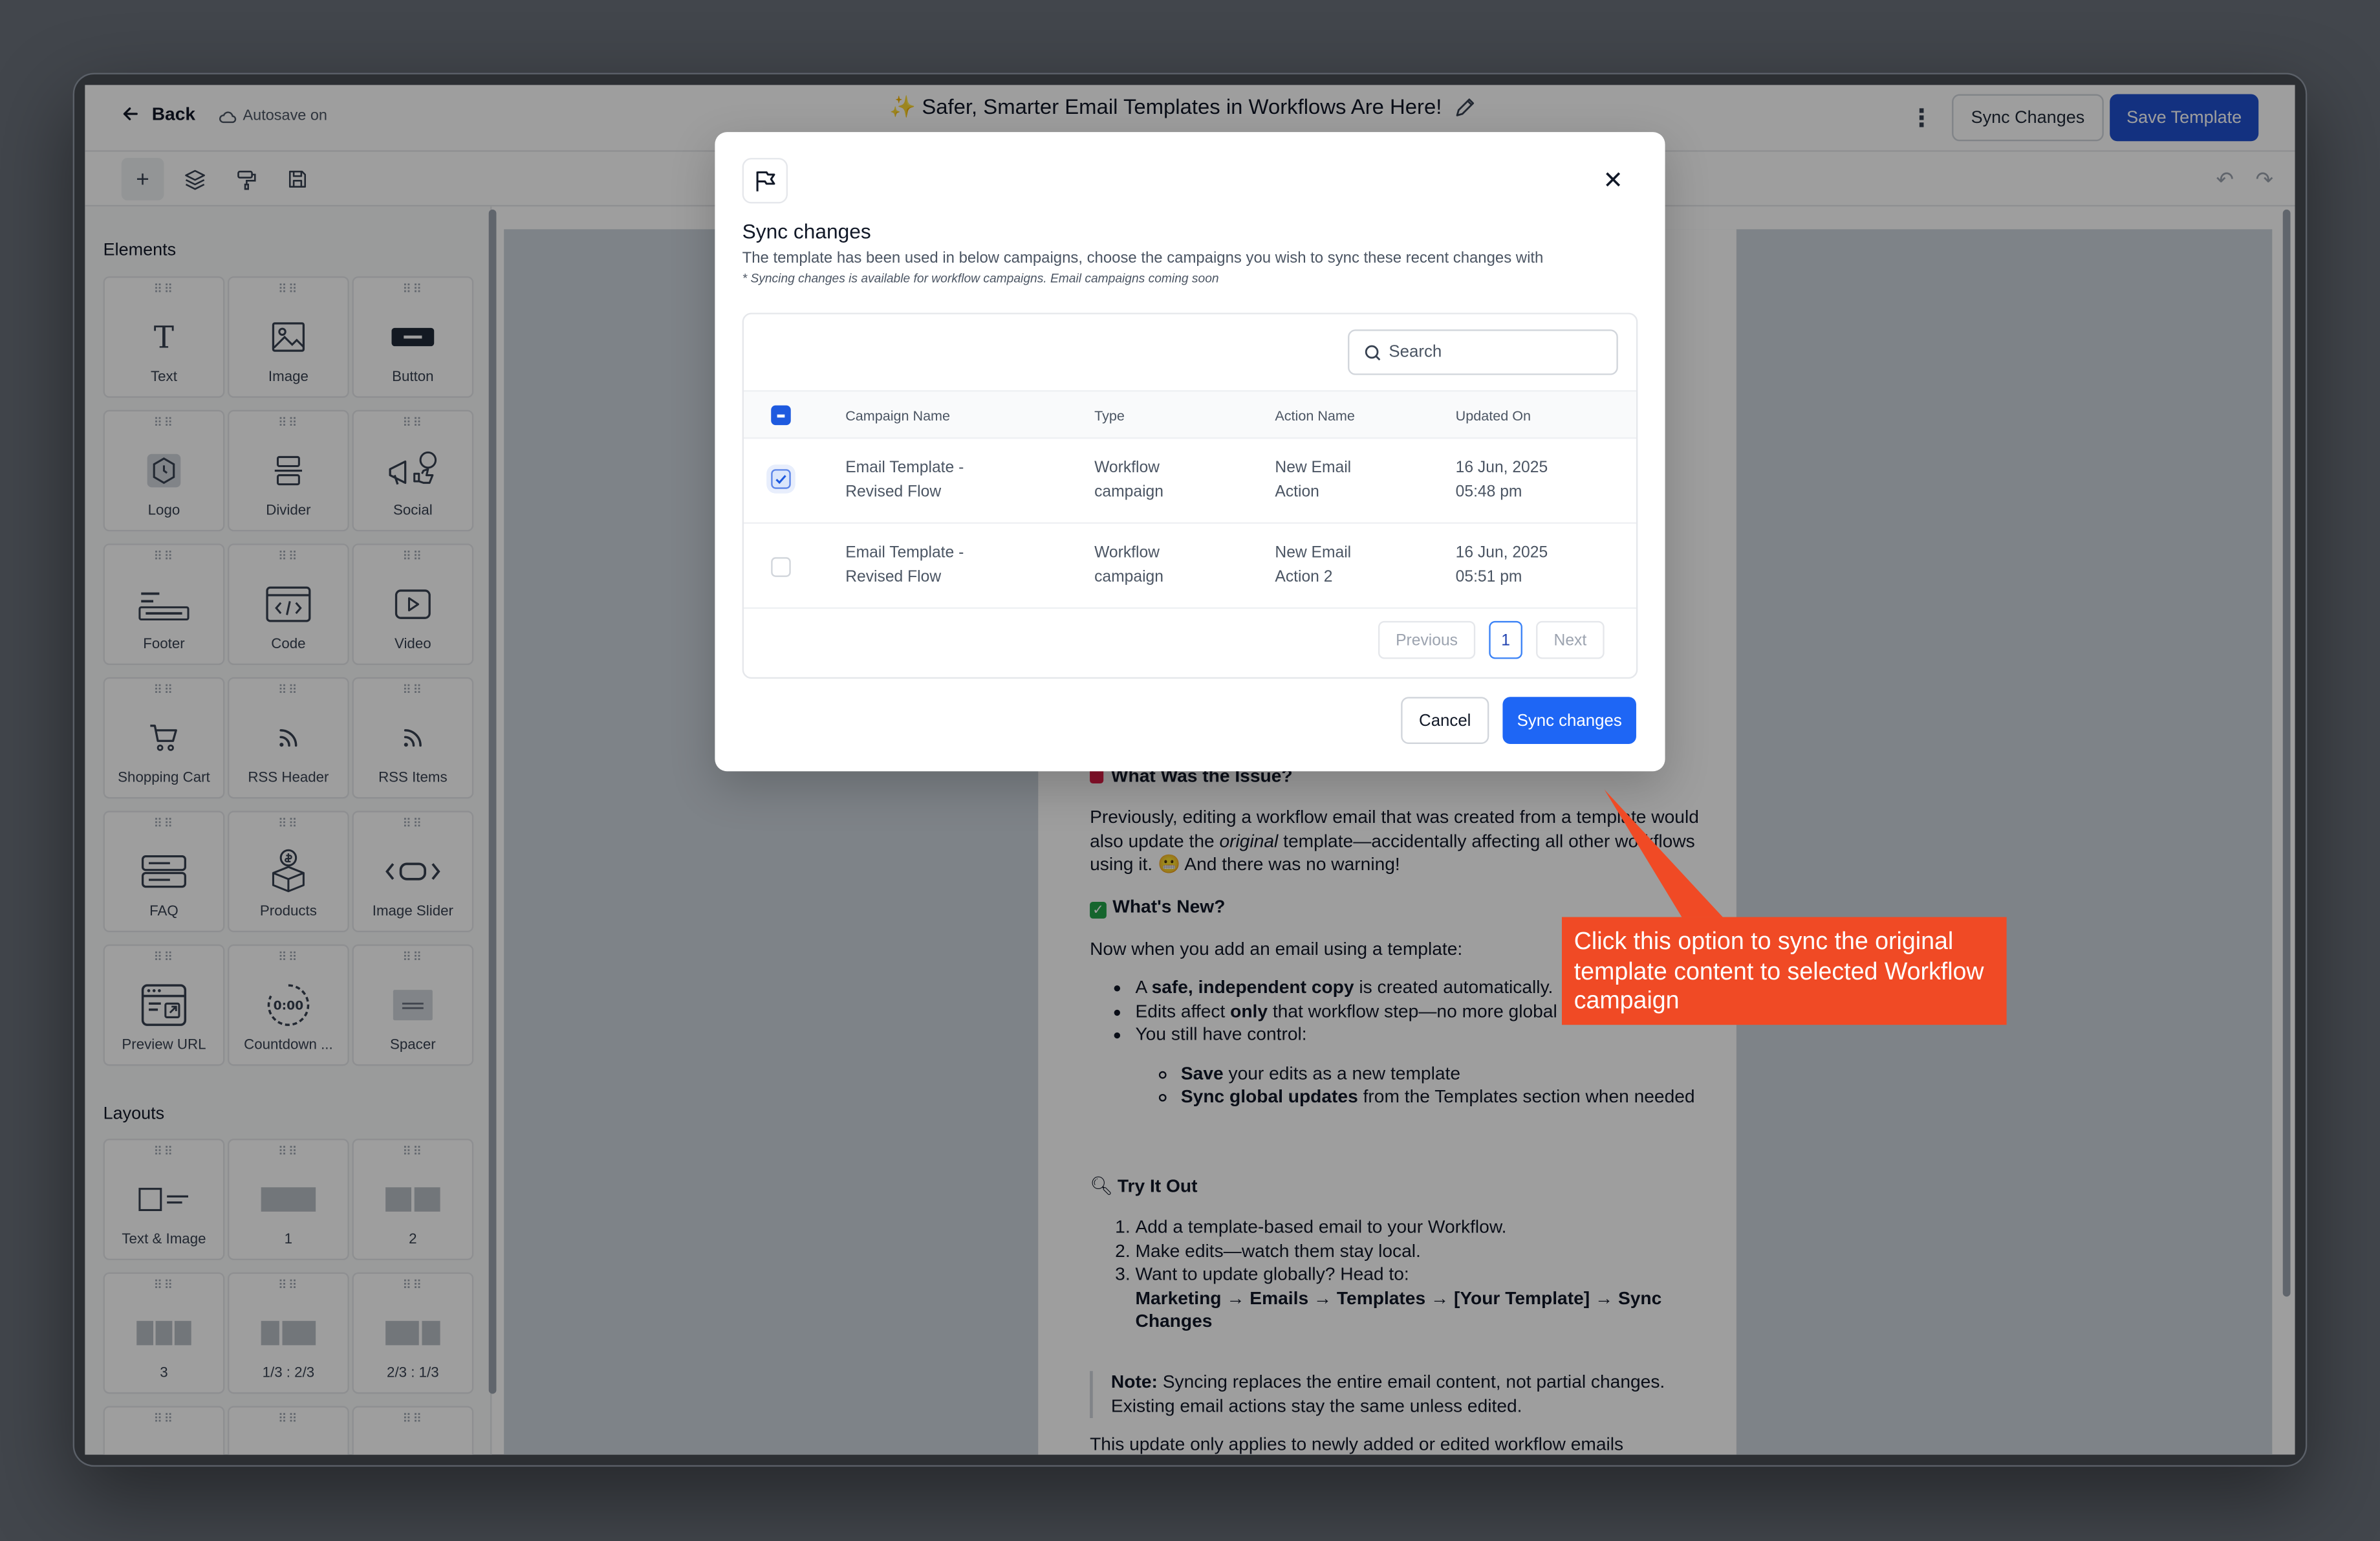  What do you see at coordinates (781, 415) in the screenshot?
I see `select-all-checkbox` at bounding box center [781, 415].